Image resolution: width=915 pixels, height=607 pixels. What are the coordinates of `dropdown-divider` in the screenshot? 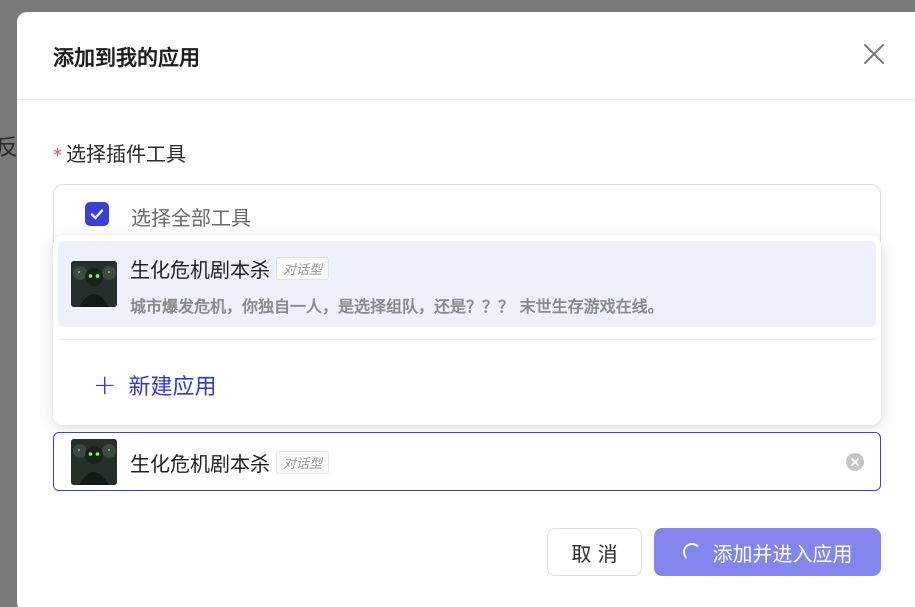 It's located at (467, 339).